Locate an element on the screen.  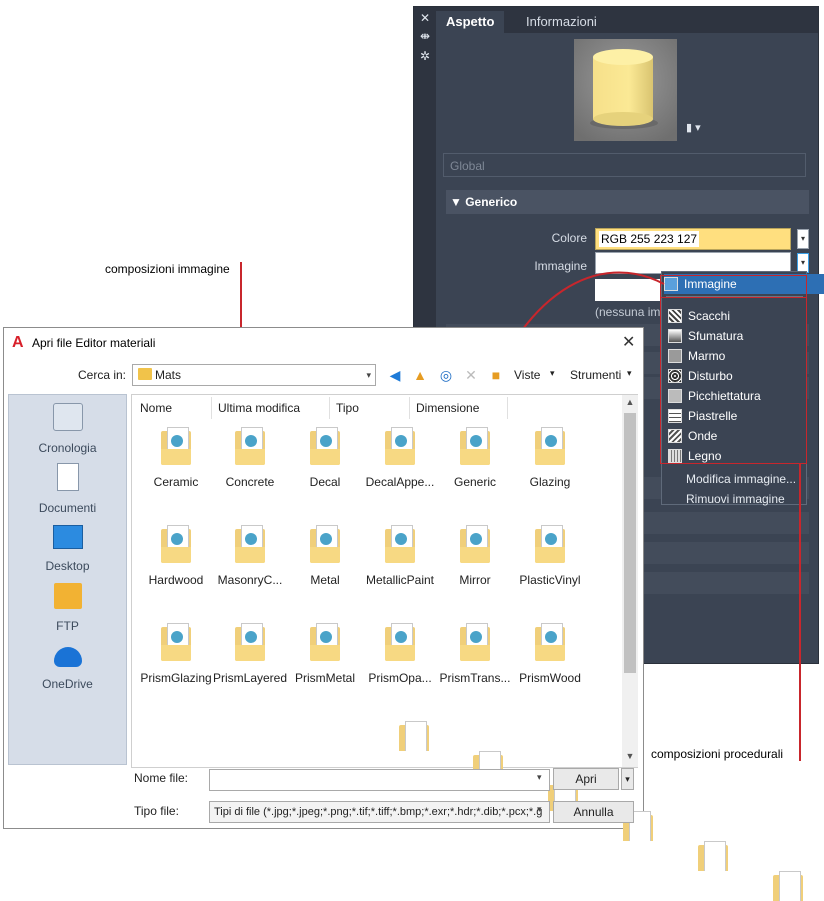
column-header-size: Dimensione is located at coordinates (459, 408).